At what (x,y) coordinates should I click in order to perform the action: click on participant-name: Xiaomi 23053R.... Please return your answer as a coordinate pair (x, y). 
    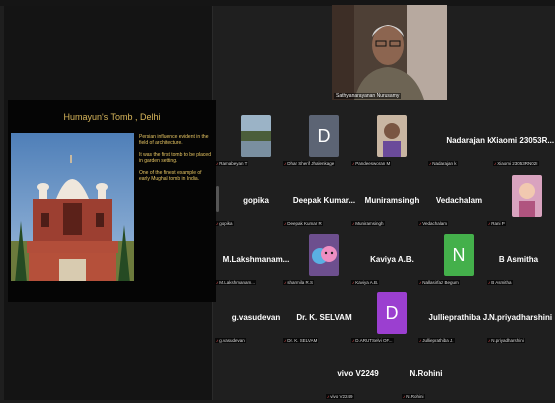
    Looking at the image, I should click on (522, 140).